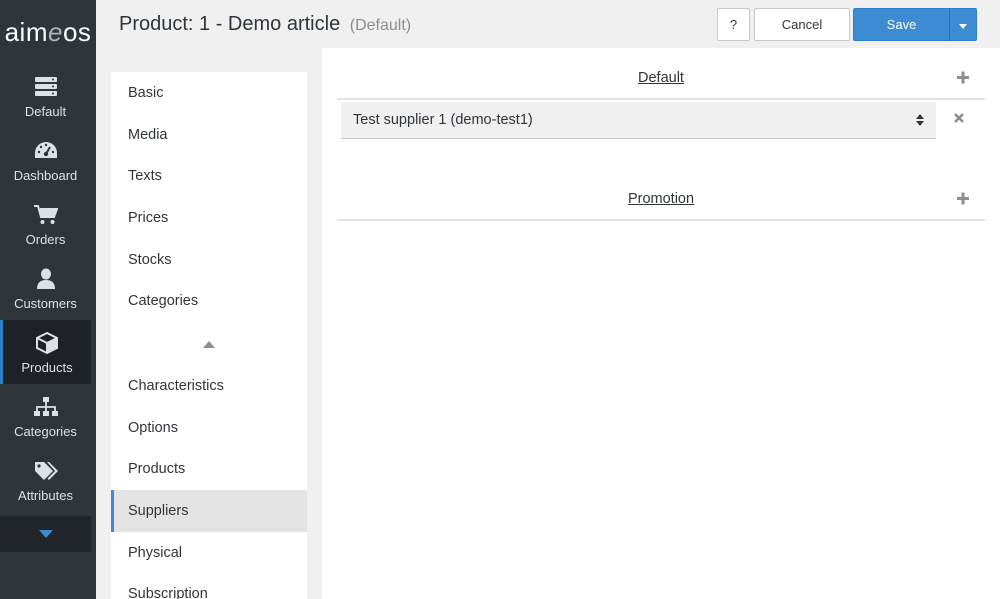 Image resolution: width=1000 pixels, height=599 pixels. What do you see at coordinates (209, 428) in the screenshot?
I see `tab-options: Options` at bounding box center [209, 428].